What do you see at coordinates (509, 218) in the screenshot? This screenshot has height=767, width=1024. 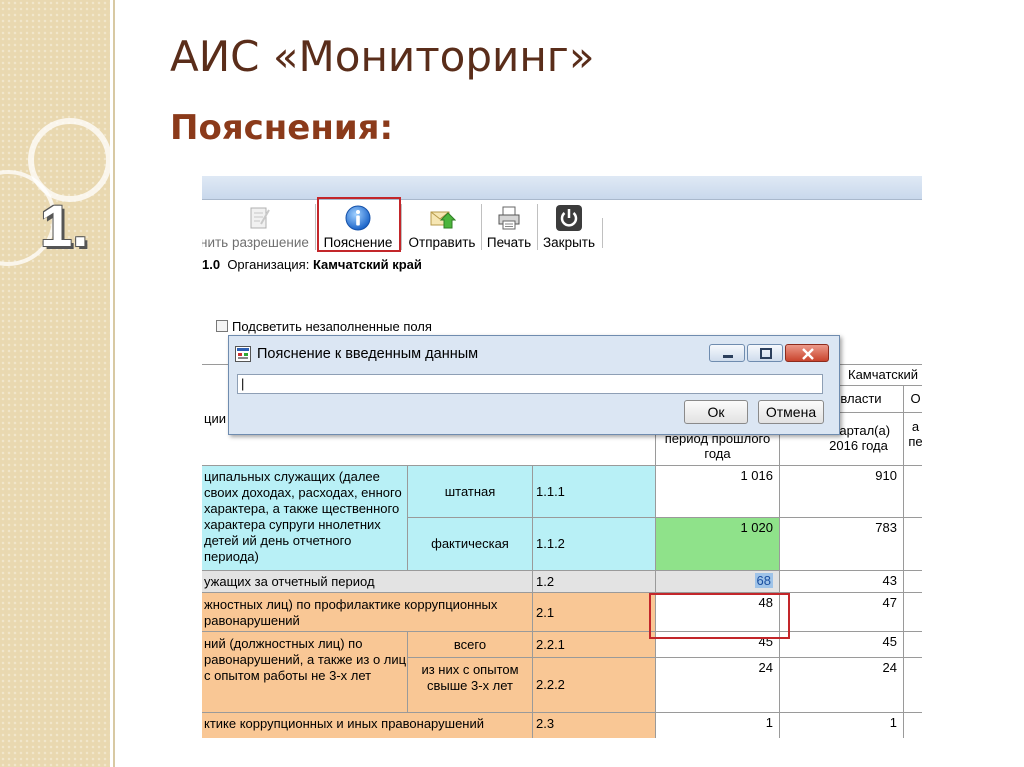 I see `printer-icon` at bounding box center [509, 218].